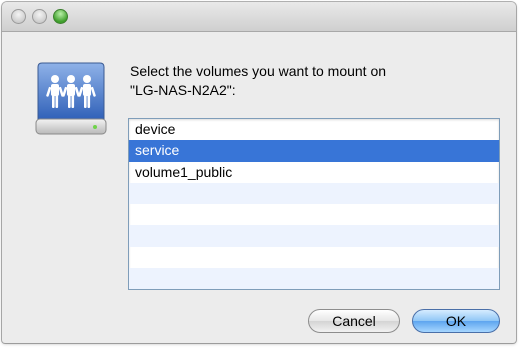  I want to click on prompt-line-2: "LG-NAS-N2A2":, so click(183, 90).